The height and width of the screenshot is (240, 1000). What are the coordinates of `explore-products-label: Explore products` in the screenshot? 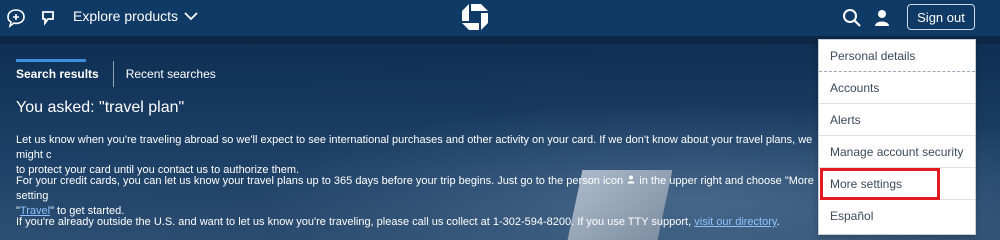 It's located at (126, 16).